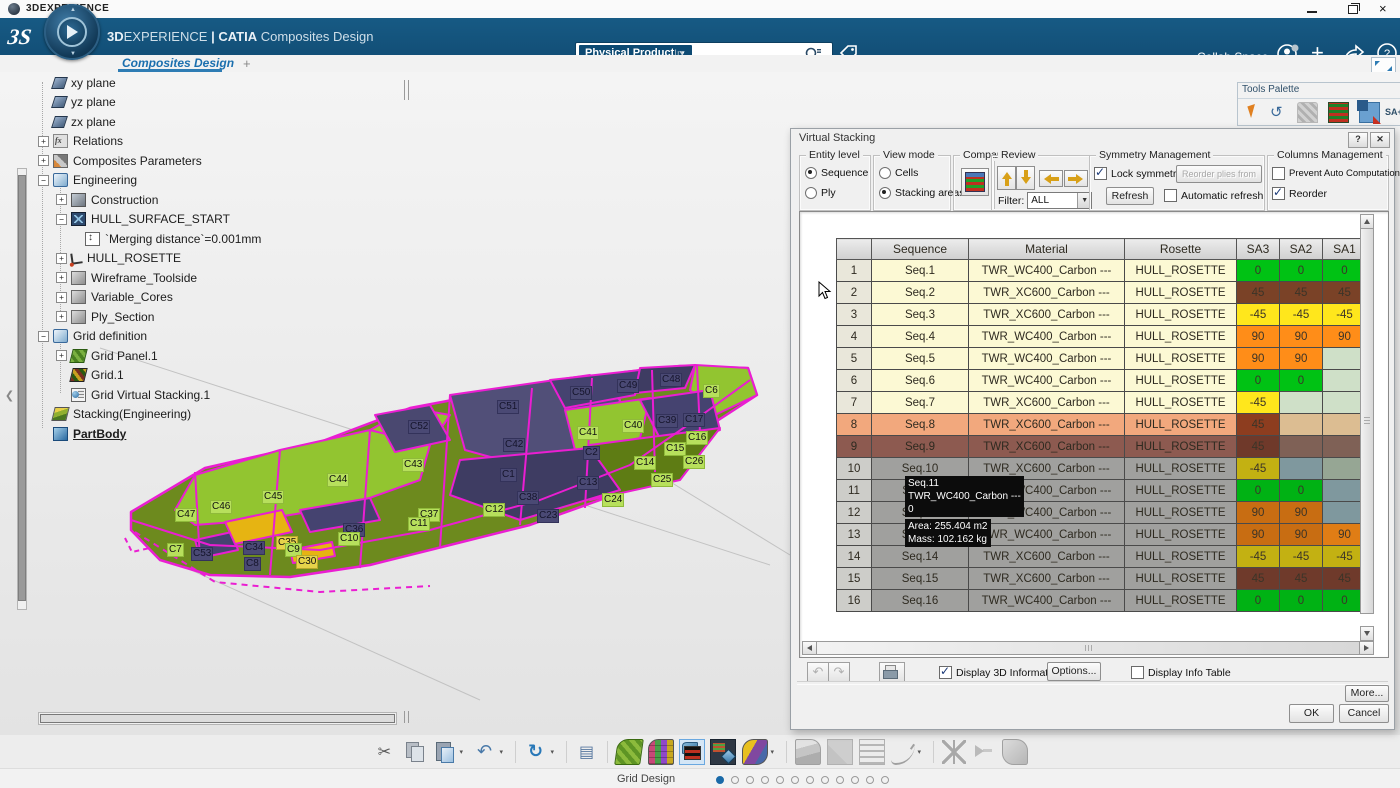 The image size is (1400, 788). Describe the element at coordinates (445, 752) in the screenshot. I see `paste-icon` at that location.